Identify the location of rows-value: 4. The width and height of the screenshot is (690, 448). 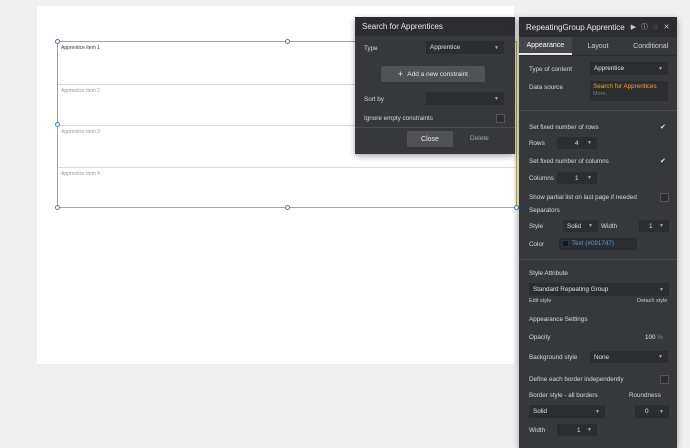
(577, 143).